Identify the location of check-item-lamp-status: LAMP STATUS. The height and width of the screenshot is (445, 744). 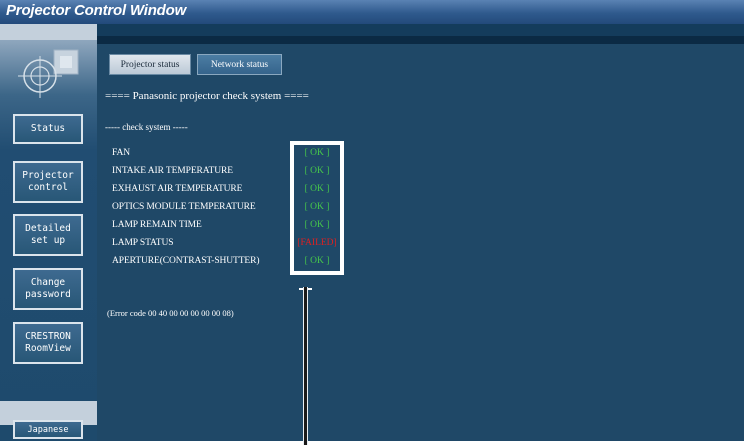
(143, 243).